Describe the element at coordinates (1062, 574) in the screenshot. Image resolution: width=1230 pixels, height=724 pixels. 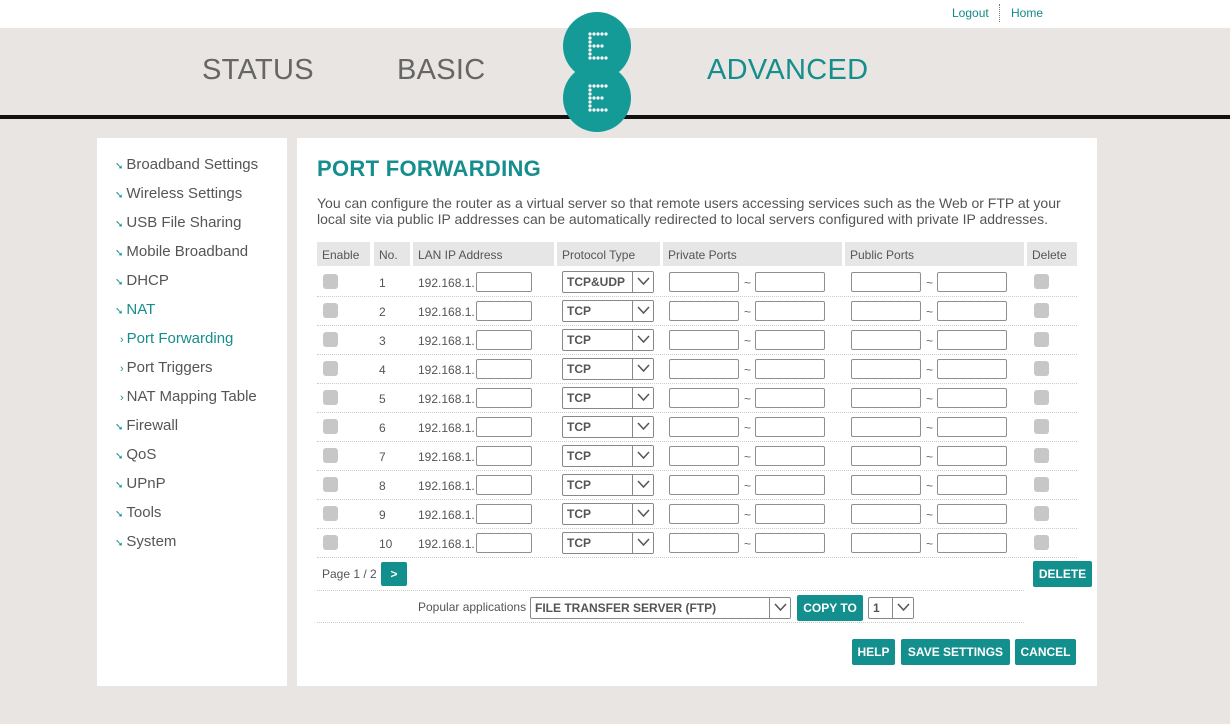
I see `delete-button: DELETE` at that location.